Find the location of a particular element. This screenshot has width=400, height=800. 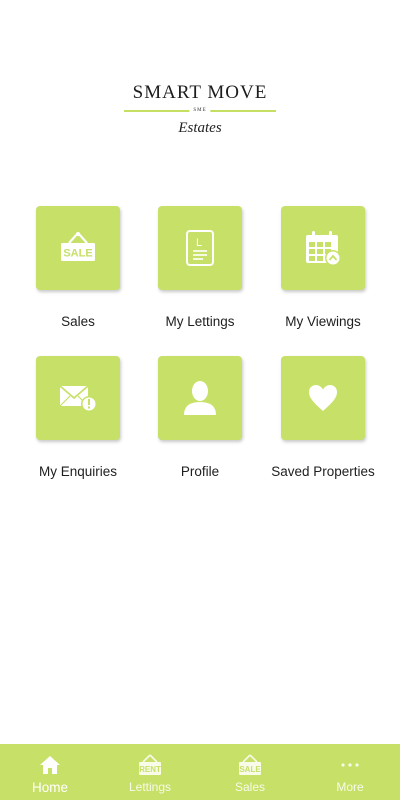

tile-sales-button: SALE is located at coordinates (78, 248).